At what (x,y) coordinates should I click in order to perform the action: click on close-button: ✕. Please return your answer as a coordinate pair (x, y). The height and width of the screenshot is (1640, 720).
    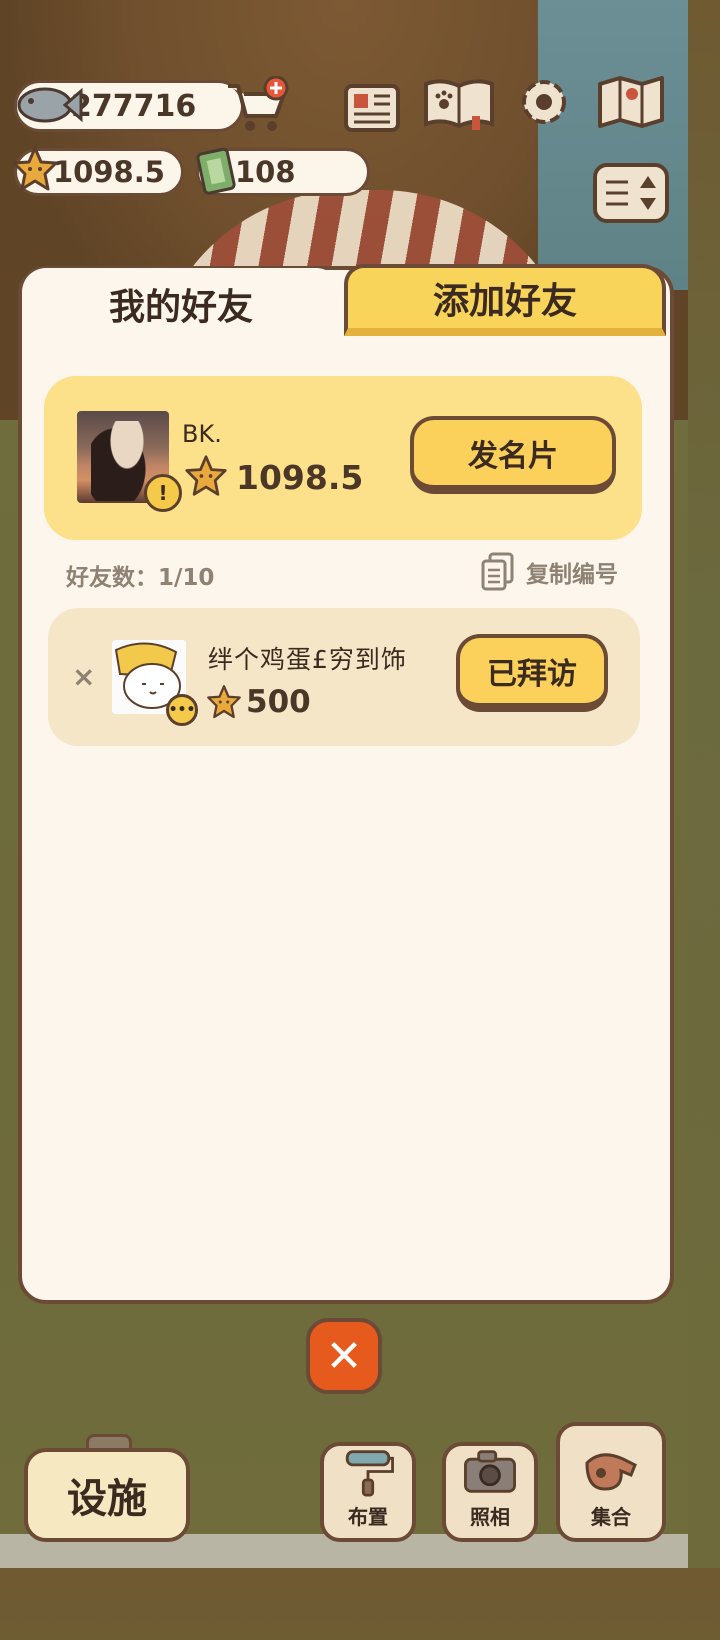
    Looking at the image, I should click on (344, 1356).